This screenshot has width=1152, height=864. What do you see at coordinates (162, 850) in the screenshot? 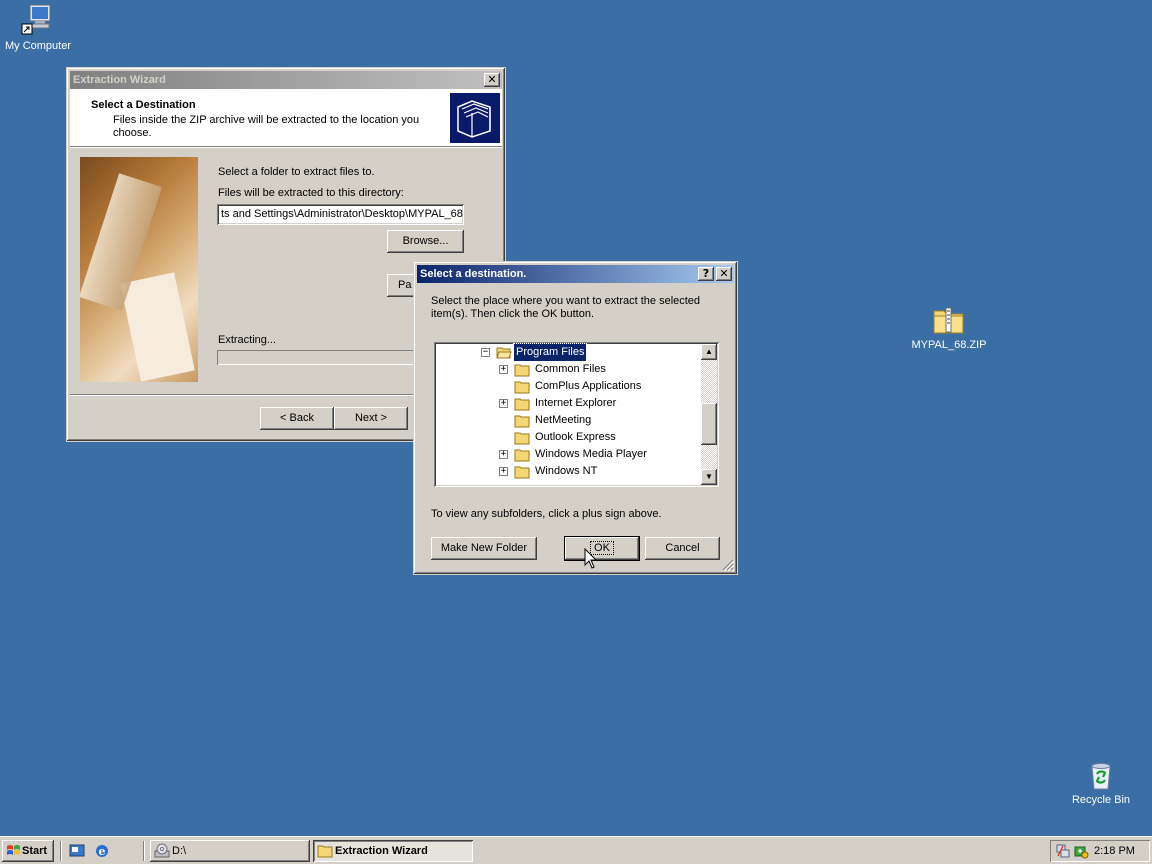
I see `cd-drive-icon` at bounding box center [162, 850].